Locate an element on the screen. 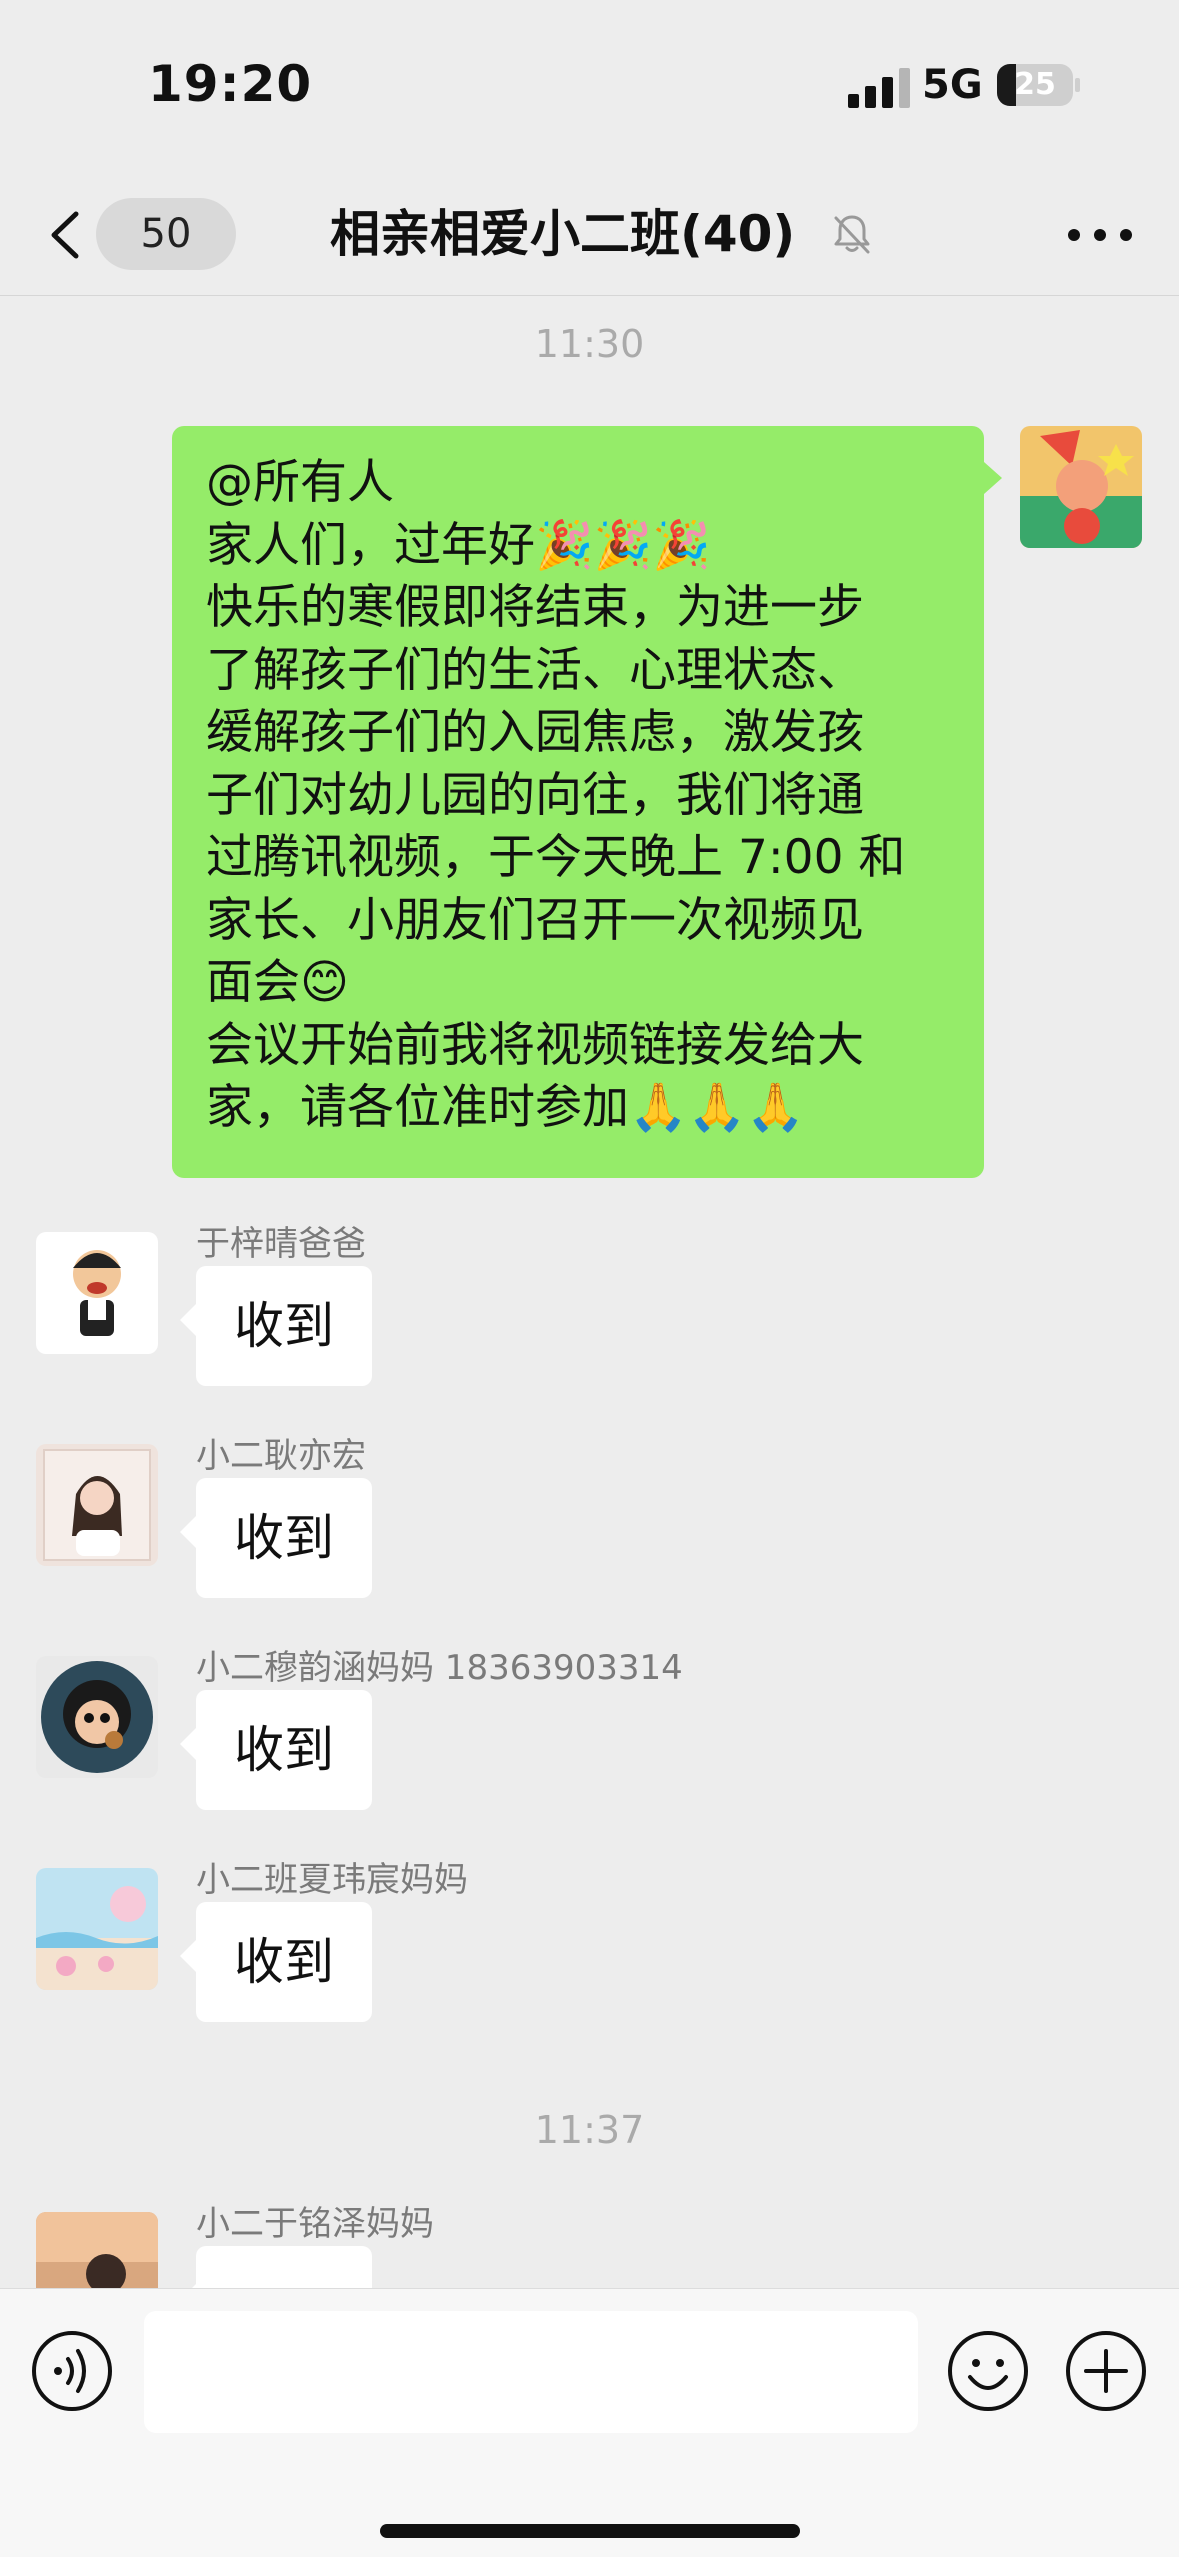 The height and width of the screenshot is (2557, 1179). chat-title: 相亲相爱小二班(40) is located at coordinates (563, 234).